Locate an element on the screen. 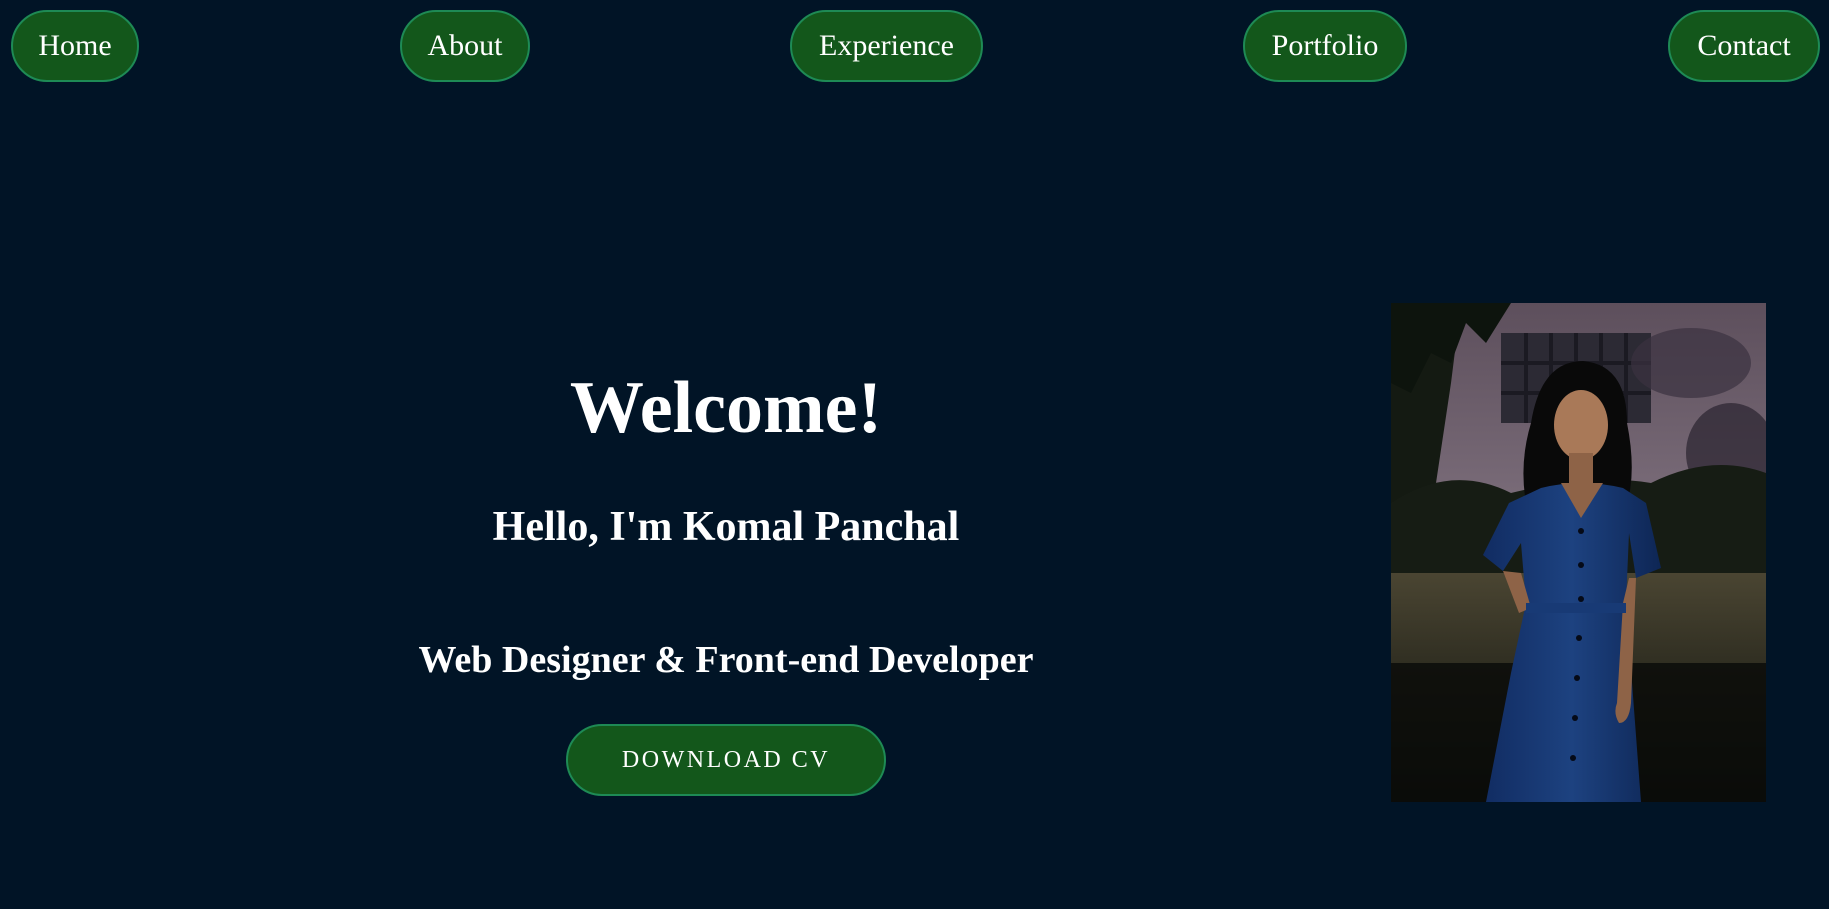  greeting-heading: Hello, I'm Komal Panchal is located at coordinates (726, 527).